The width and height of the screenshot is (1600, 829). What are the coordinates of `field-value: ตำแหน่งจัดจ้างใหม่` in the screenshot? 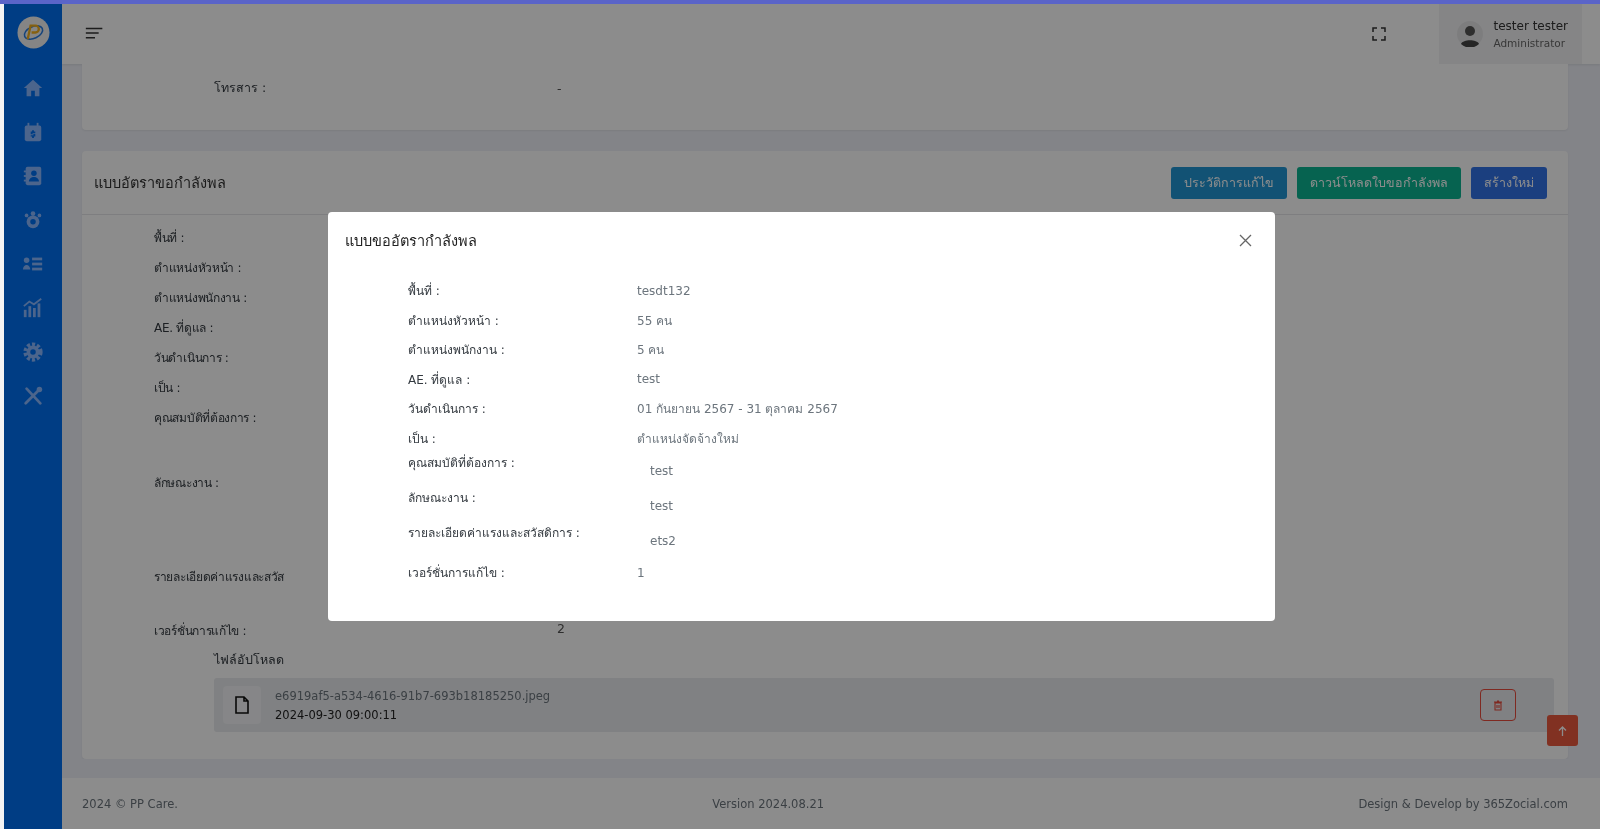 It's located at (688, 439).